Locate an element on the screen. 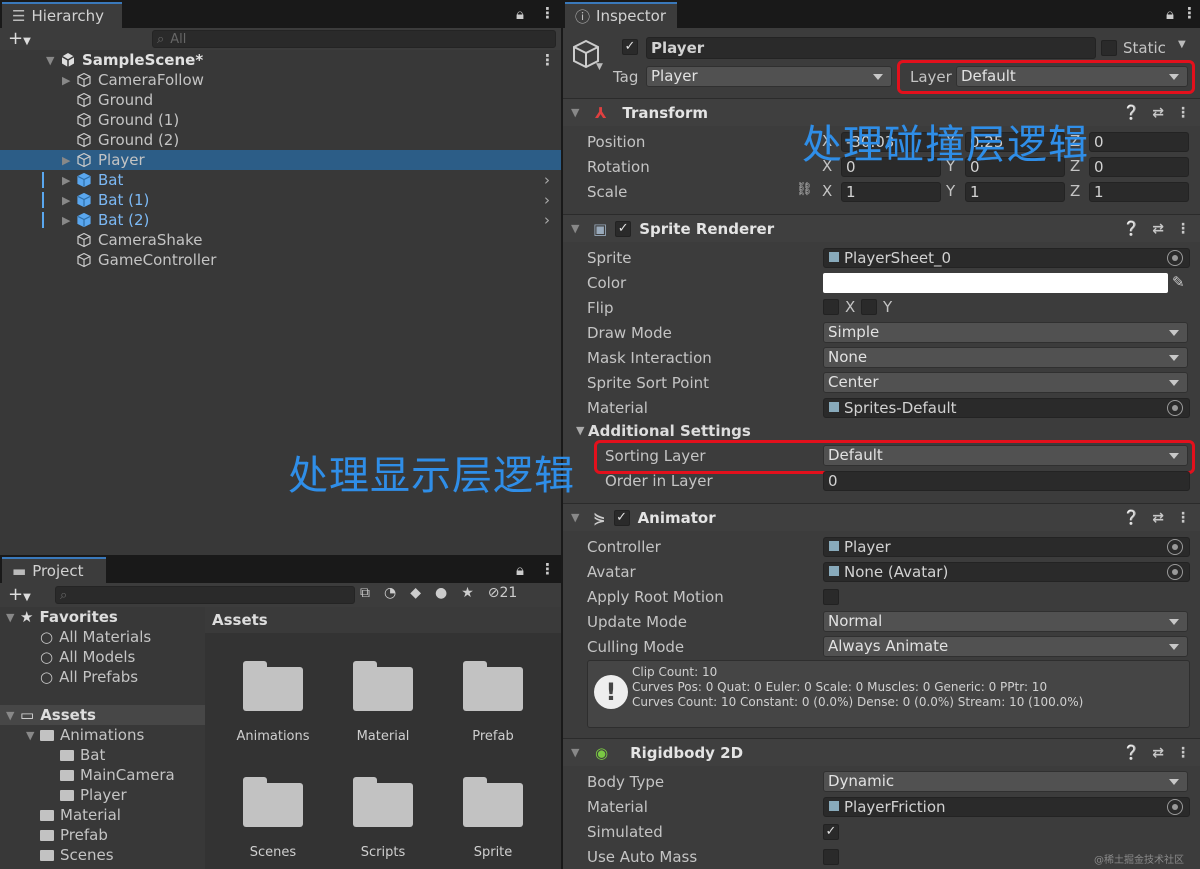 The width and height of the screenshot is (1200, 869). body-type-dropdown: Dynamic is located at coordinates (1005, 781).